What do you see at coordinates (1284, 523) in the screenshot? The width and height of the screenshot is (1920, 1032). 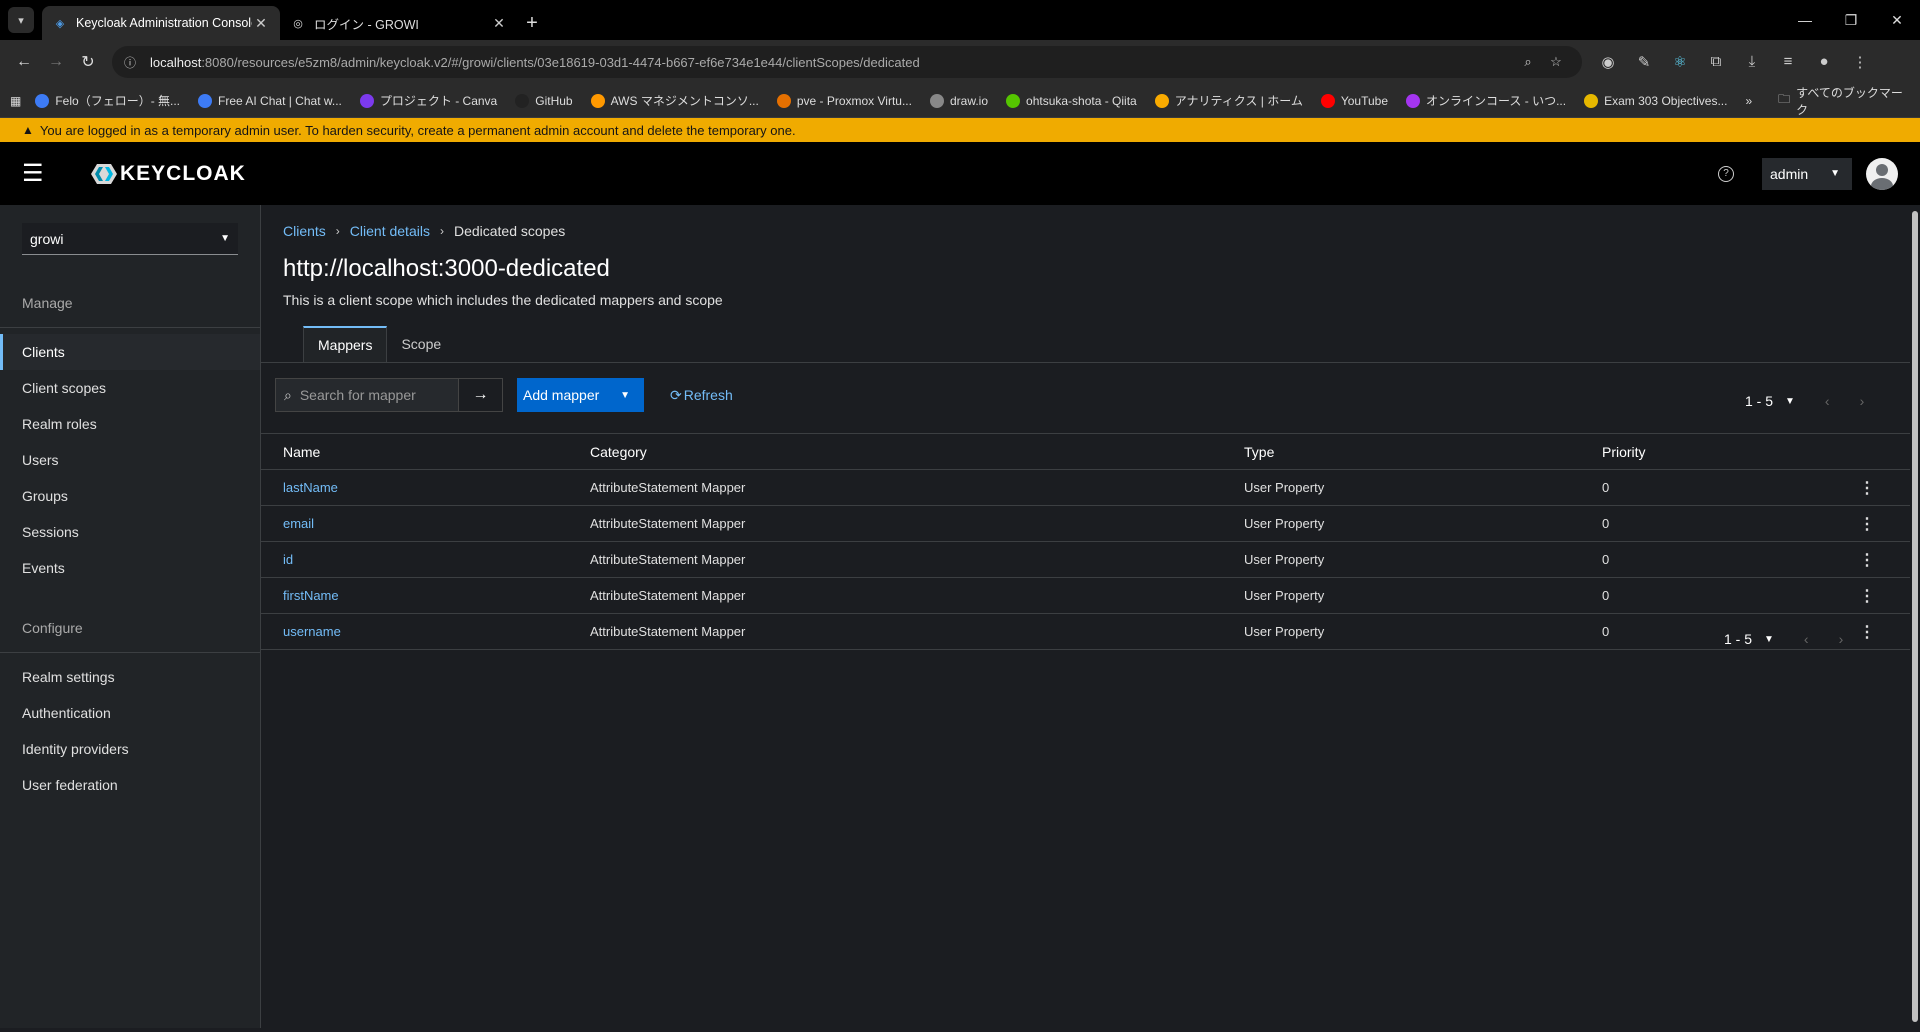 I see `mapper-type: User Property` at bounding box center [1284, 523].